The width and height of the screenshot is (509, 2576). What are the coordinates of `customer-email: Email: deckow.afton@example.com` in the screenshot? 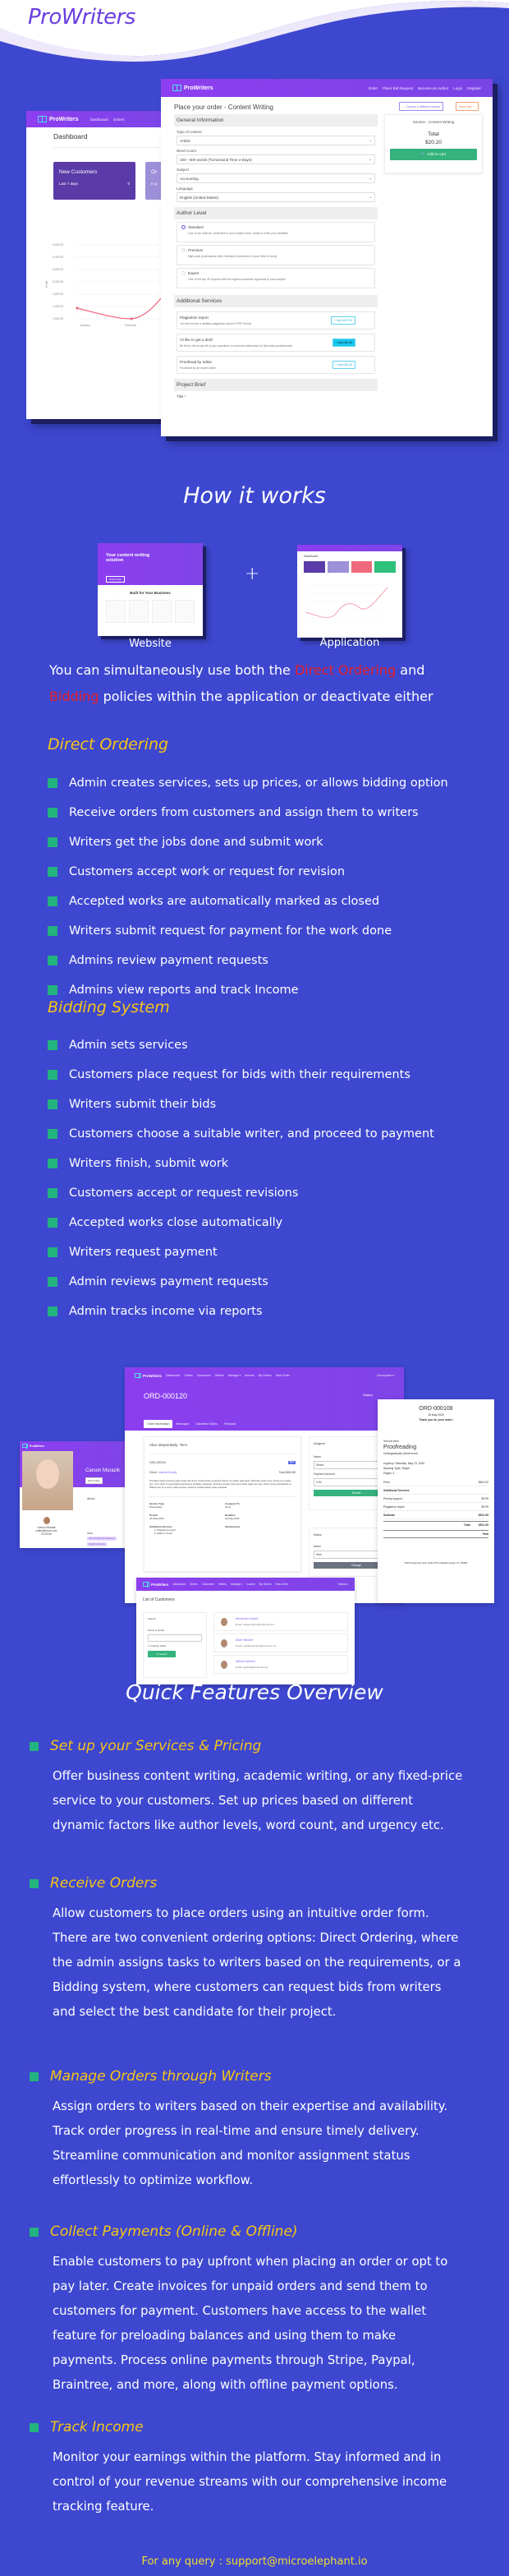 It's located at (255, 1624).